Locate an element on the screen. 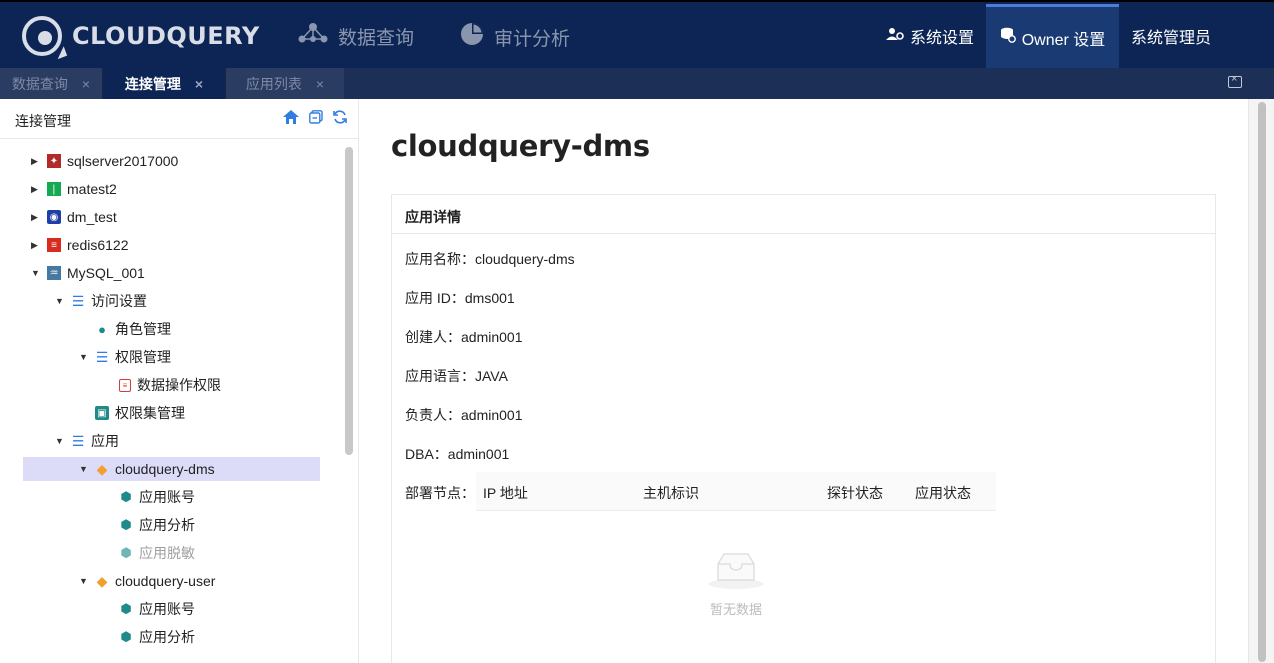  app-account-icon: ⬢ is located at coordinates (126, 496).